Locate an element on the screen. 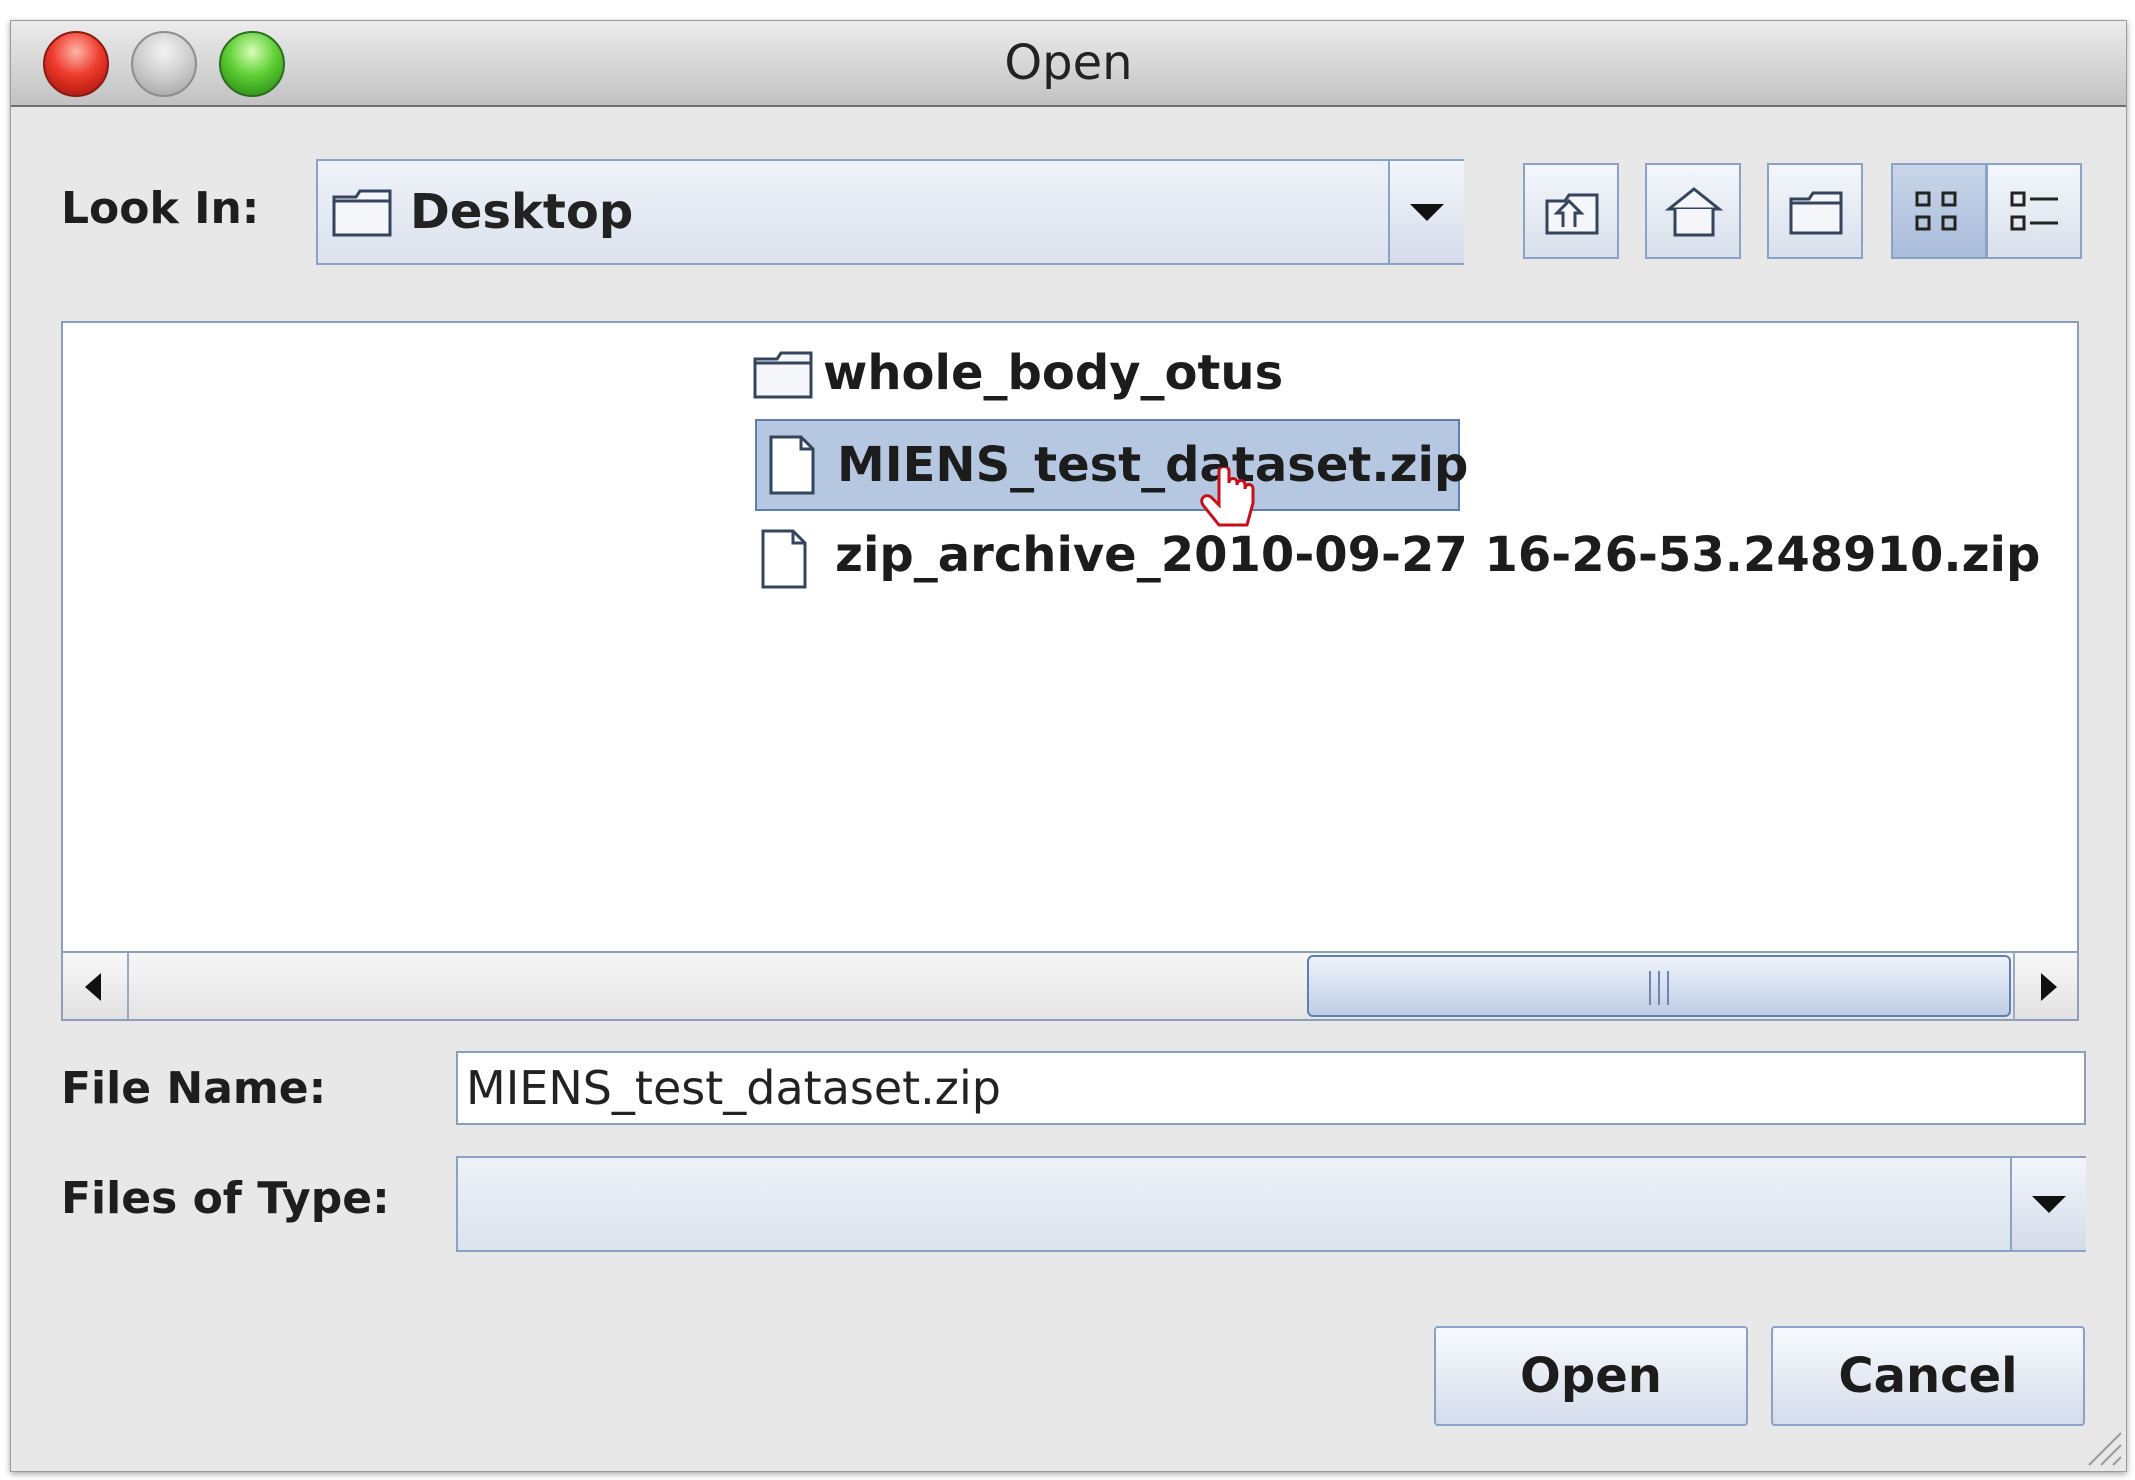  new-folder-icon is located at coordinates (1816, 213).